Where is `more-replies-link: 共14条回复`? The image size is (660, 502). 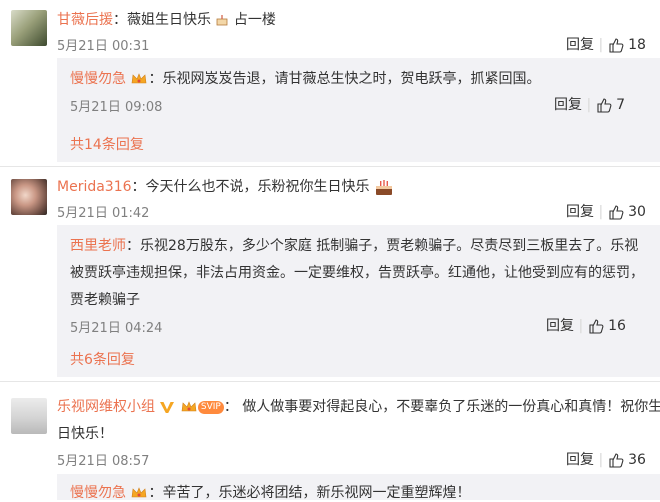 more-replies-link: 共14条回复 is located at coordinates (107, 144).